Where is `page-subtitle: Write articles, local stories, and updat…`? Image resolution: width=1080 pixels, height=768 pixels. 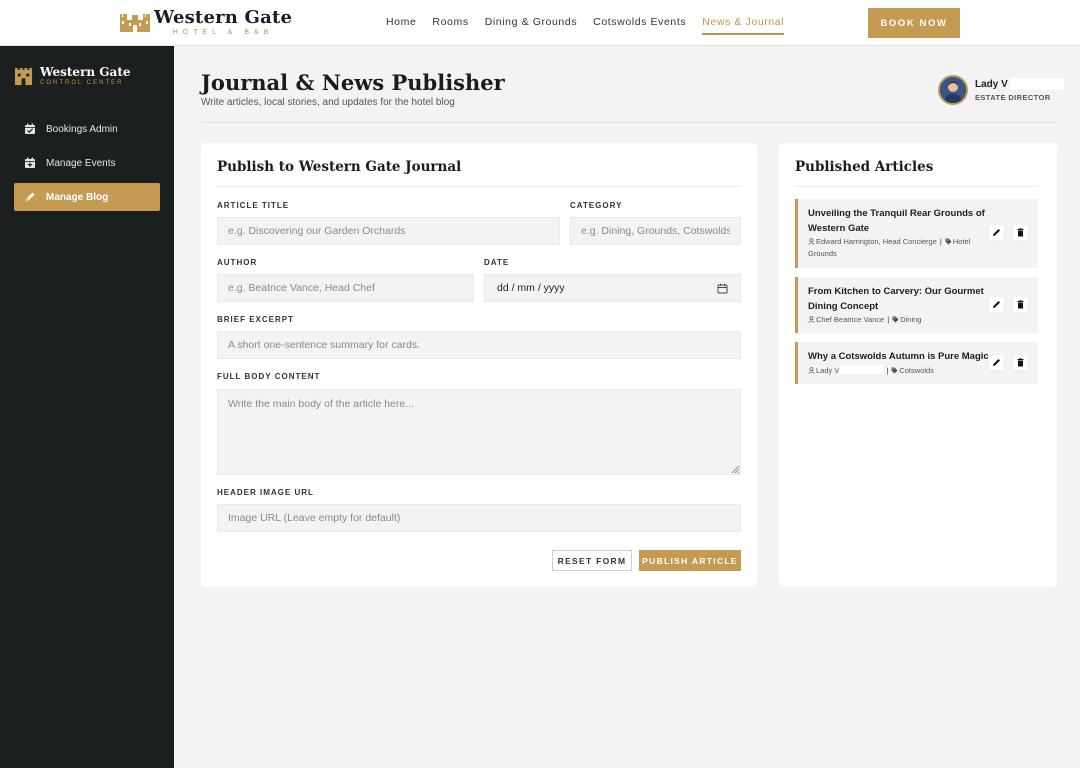
page-subtitle: Write articles, local stories, and updat… is located at coordinates (328, 102).